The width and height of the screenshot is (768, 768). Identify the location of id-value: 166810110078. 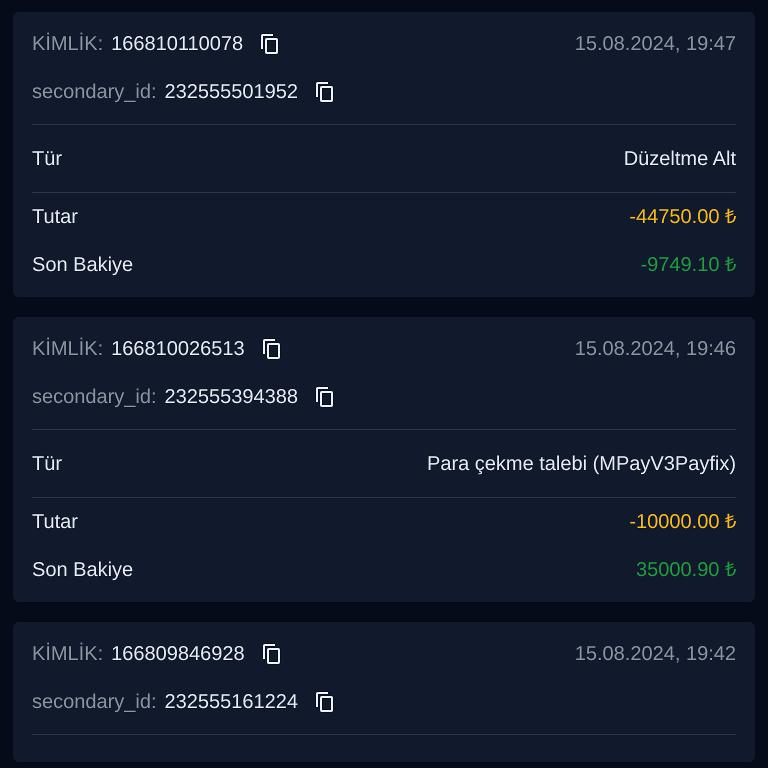
(177, 44).